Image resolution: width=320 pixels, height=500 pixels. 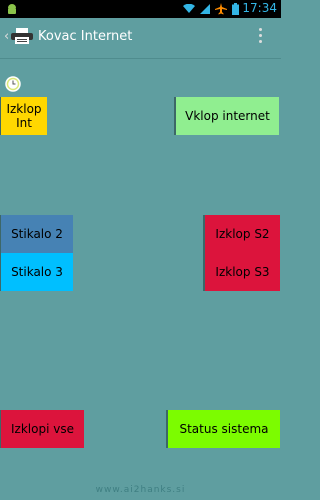 I want to click on stikalo-2-button: Stikalo 2, so click(x=37, y=234).